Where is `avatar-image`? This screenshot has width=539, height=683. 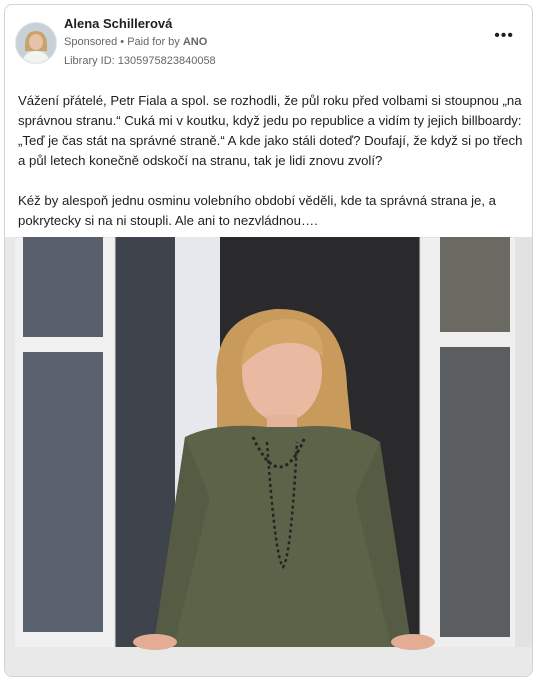
avatar-image is located at coordinates (36, 43).